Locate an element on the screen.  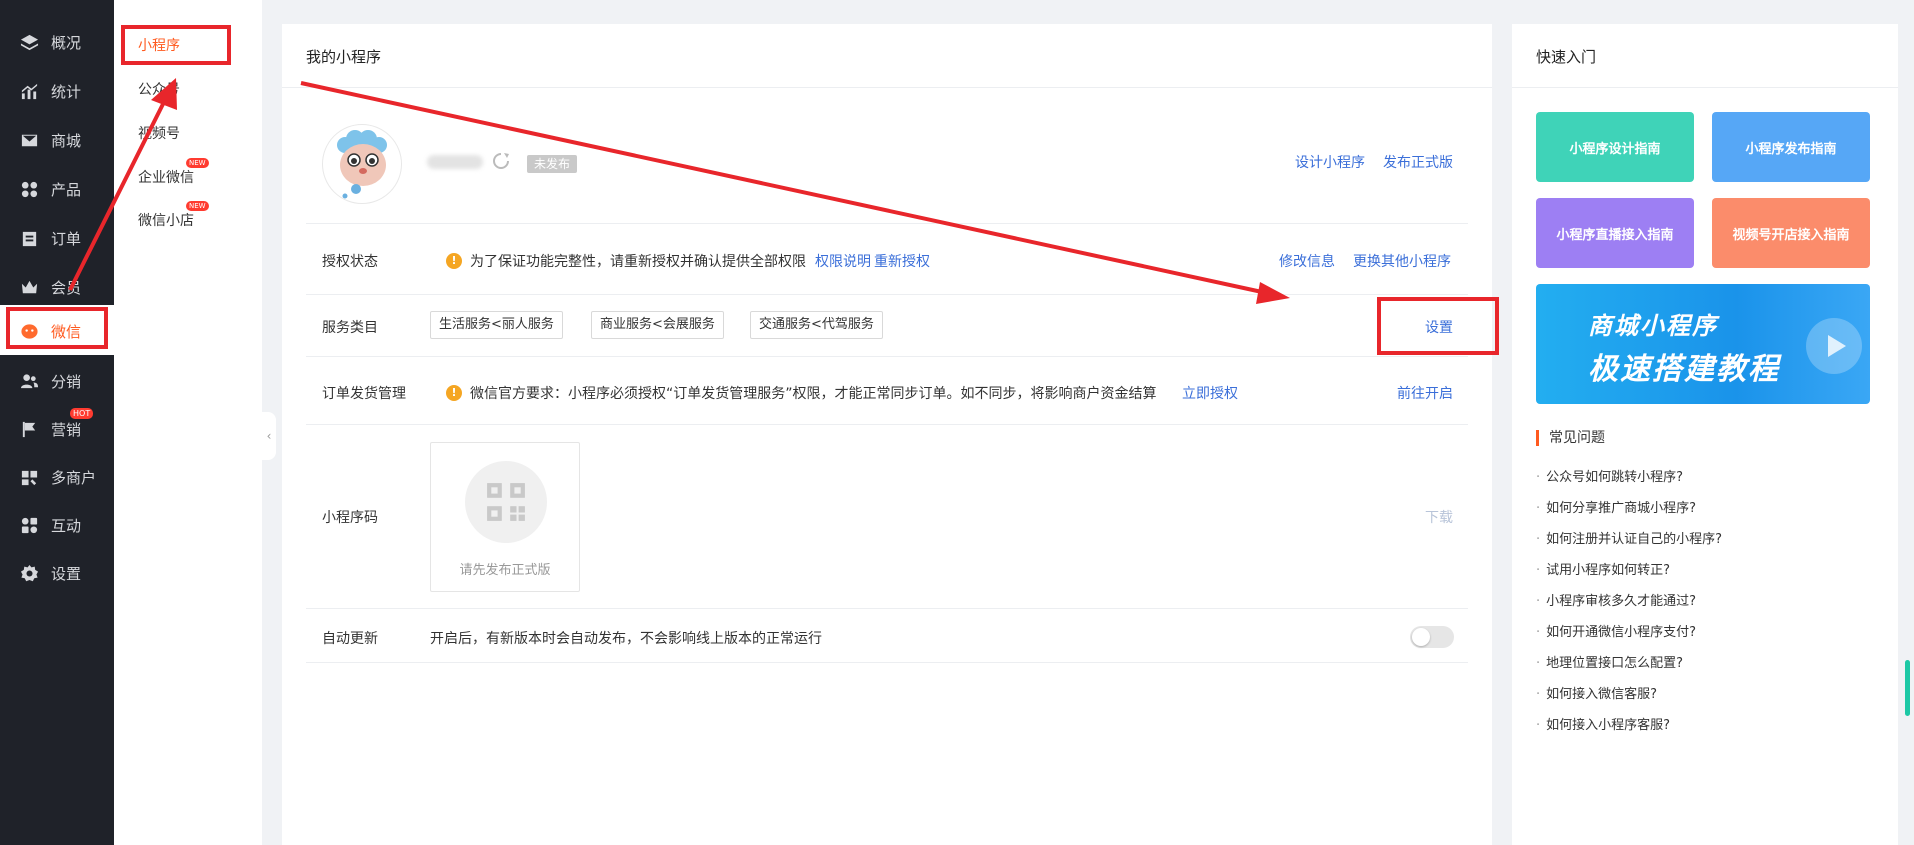
sidebar-item-multi-merchant: 多商户 is located at coordinates (57, 477).